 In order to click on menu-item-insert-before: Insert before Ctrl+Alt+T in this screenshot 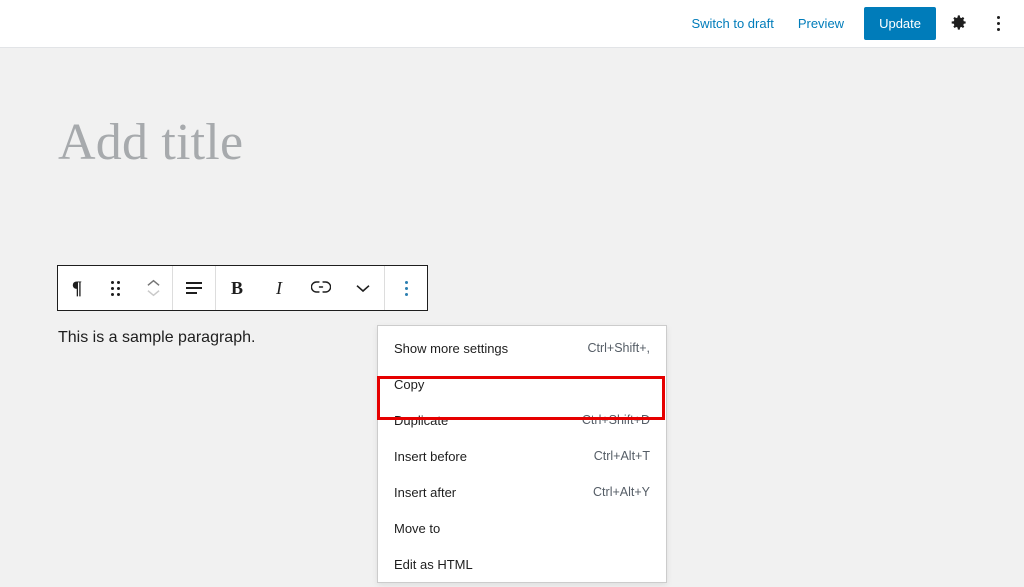, I will do `click(522, 456)`.